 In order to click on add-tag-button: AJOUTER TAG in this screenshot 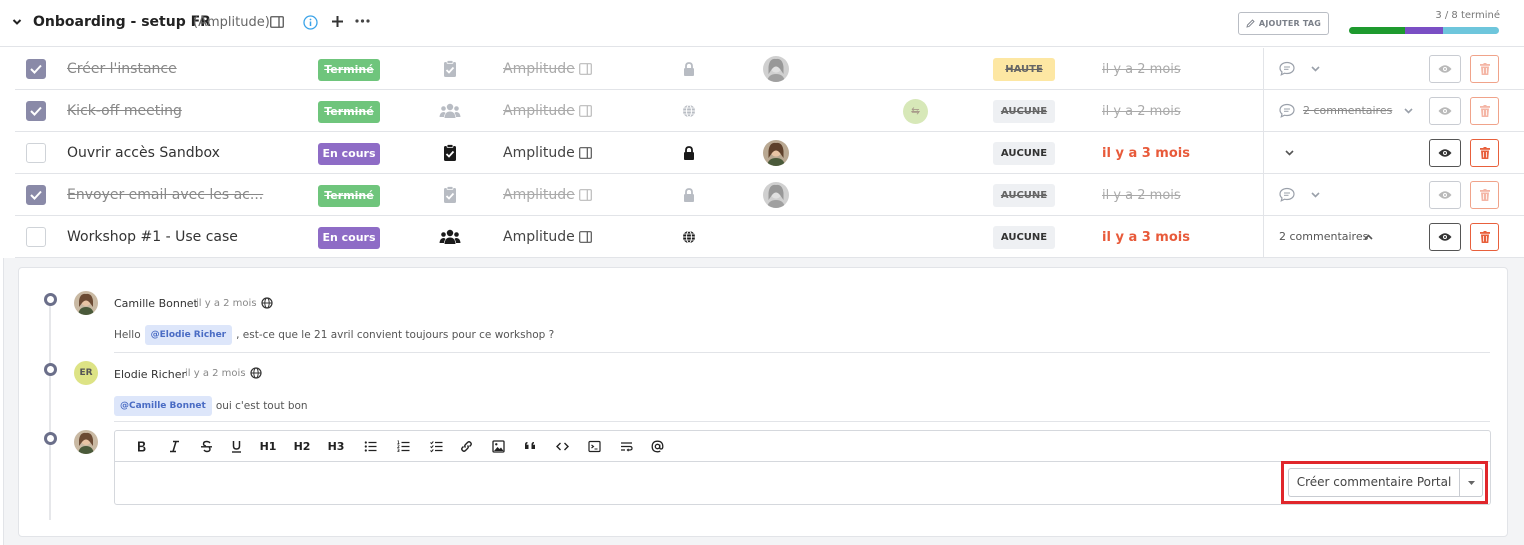, I will do `click(1283, 23)`.